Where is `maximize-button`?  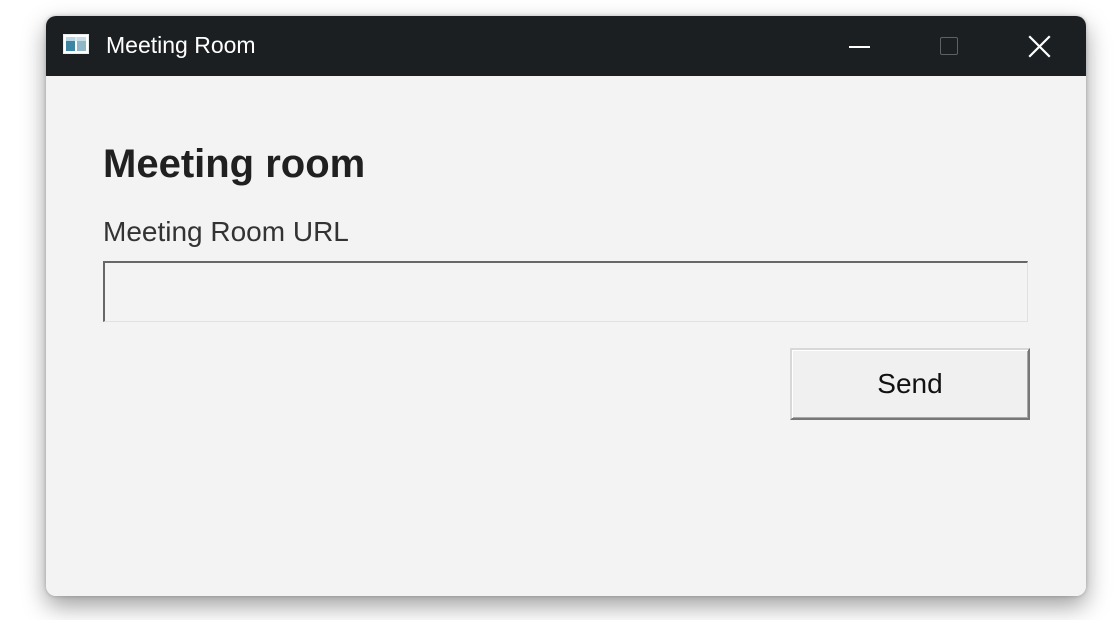
maximize-button is located at coordinates (949, 46).